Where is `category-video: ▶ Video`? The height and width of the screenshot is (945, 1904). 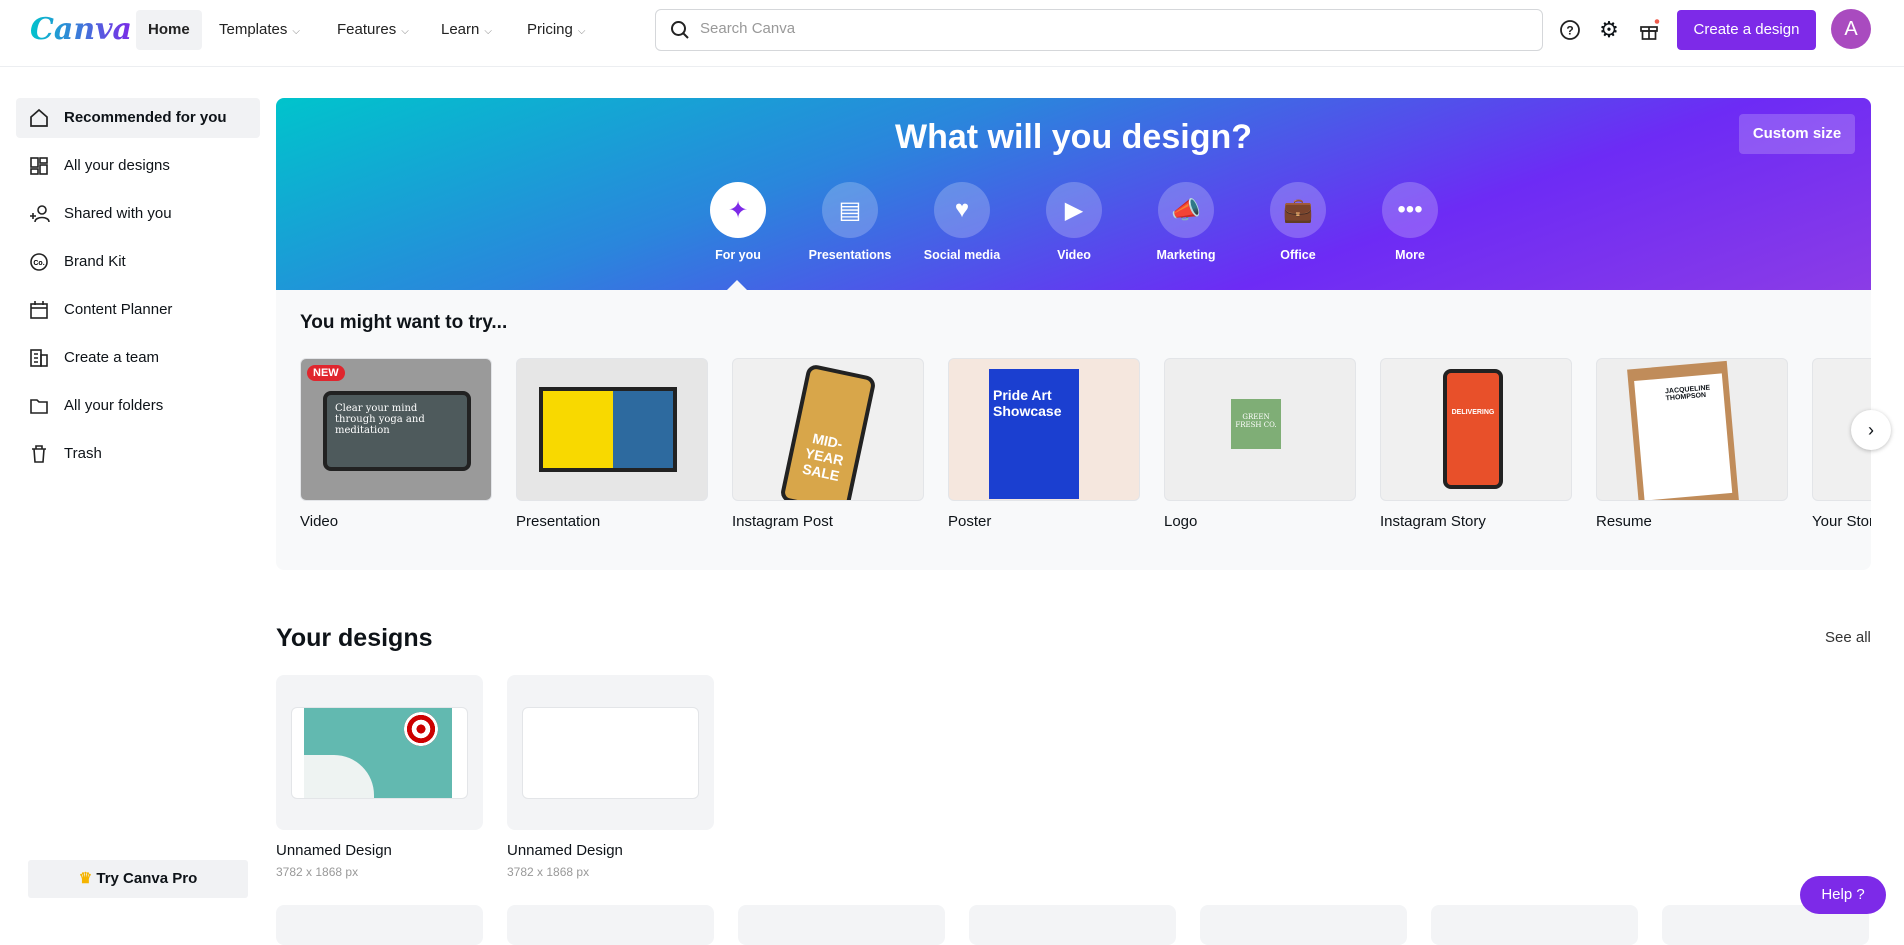
category-video: ▶ Video is located at coordinates (1074, 222).